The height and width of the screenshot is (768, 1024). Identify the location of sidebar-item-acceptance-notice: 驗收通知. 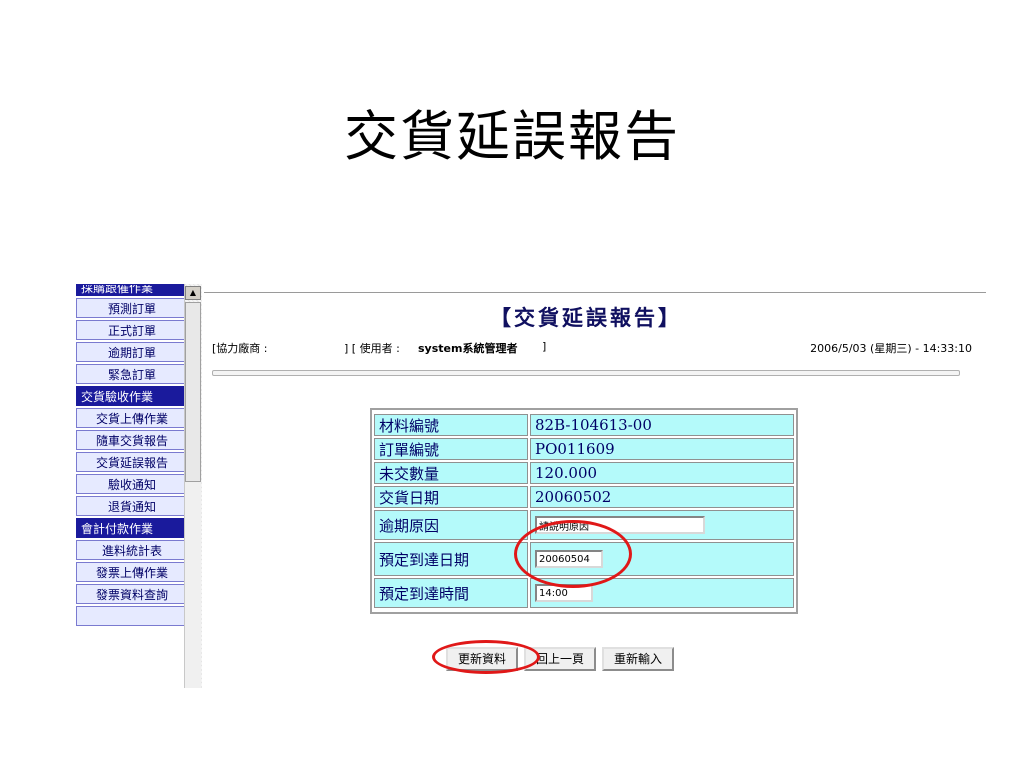
(132, 484).